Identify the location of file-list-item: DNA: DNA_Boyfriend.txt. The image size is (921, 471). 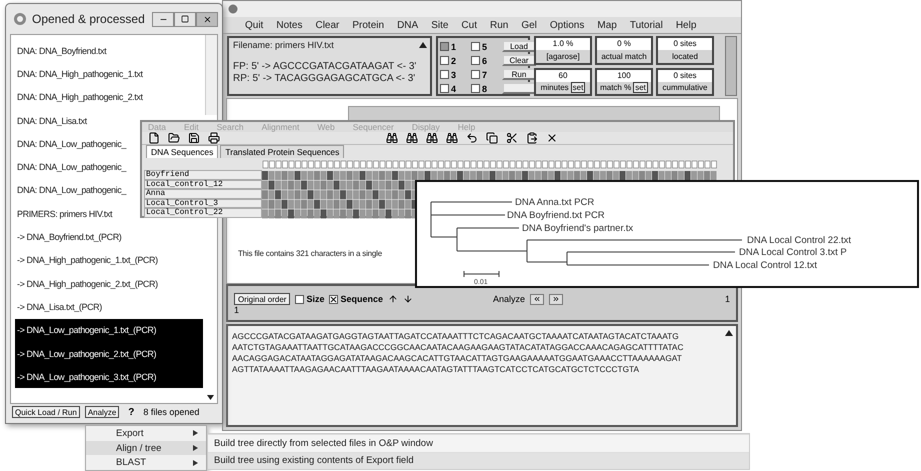
(61, 50).